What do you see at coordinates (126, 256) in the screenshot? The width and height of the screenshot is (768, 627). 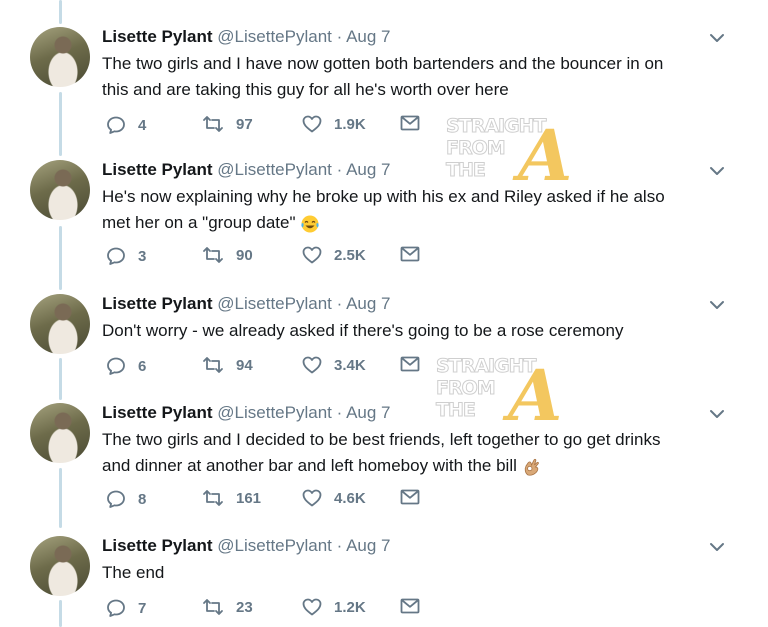 I see `reply-button: 3` at bounding box center [126, 256].